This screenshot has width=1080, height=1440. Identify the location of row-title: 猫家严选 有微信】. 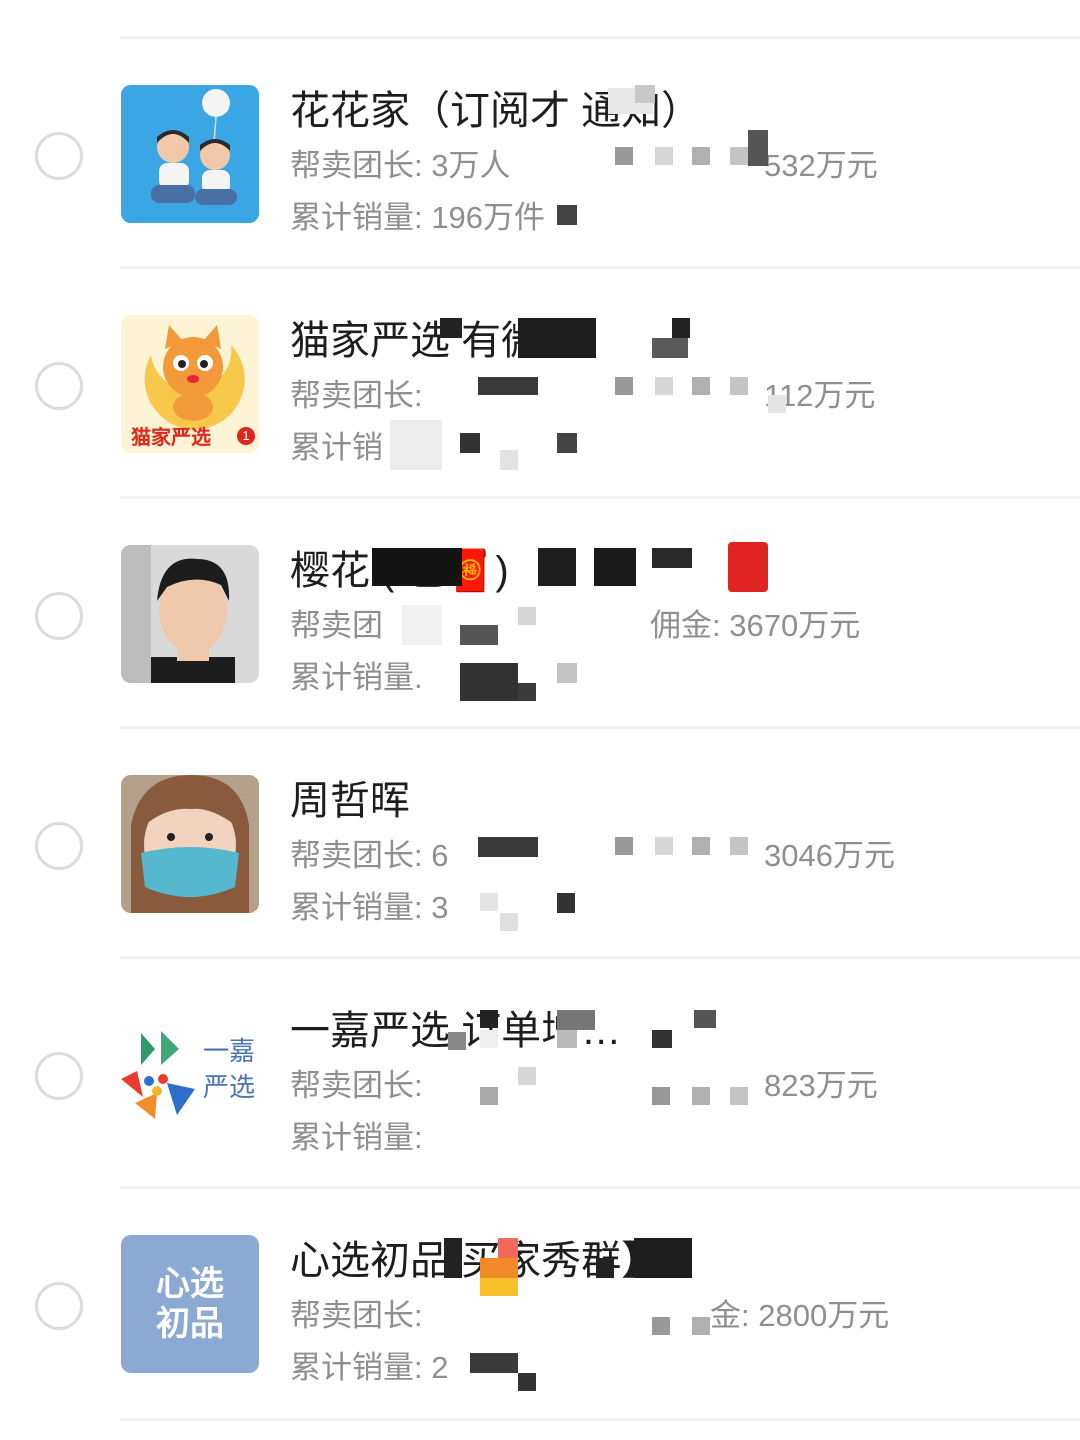
(456, 341).